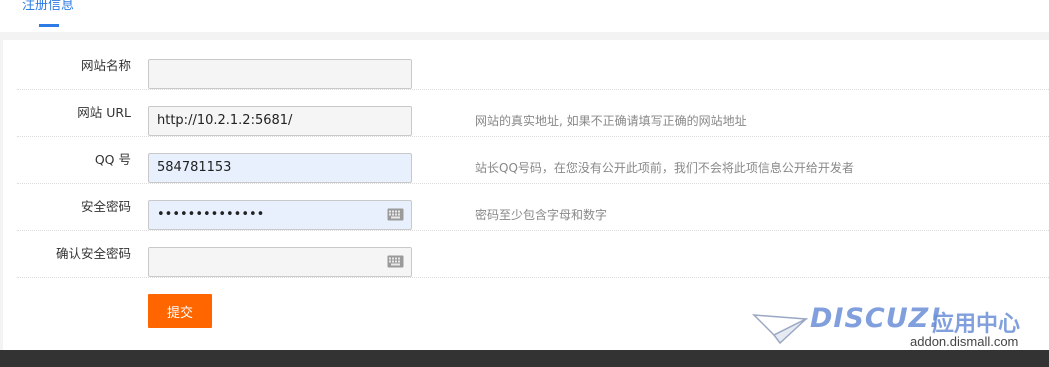 This screenshot has width=1049, height=367. What do you see at coordinates (105, 65) in the screenshot?
I see `site-name-label: 网站名称` at bounding box center [105, 65].